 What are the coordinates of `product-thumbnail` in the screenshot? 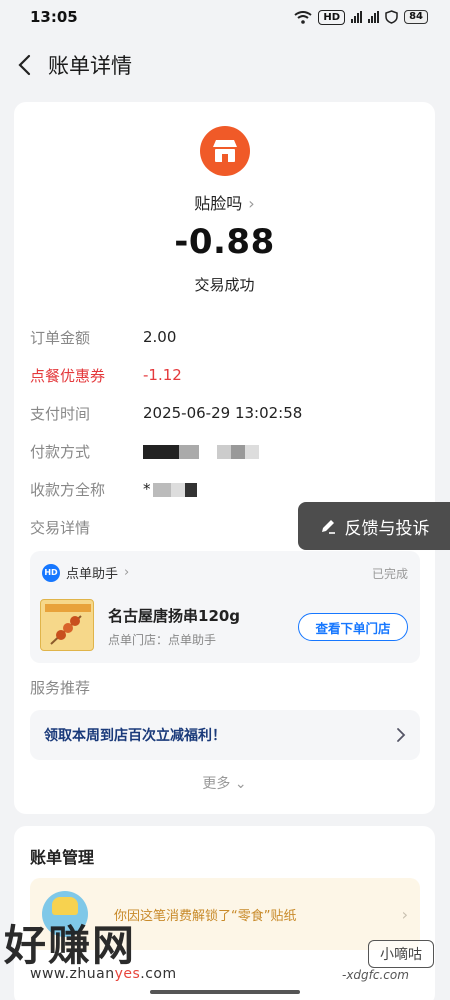 It's located at (67, 625).